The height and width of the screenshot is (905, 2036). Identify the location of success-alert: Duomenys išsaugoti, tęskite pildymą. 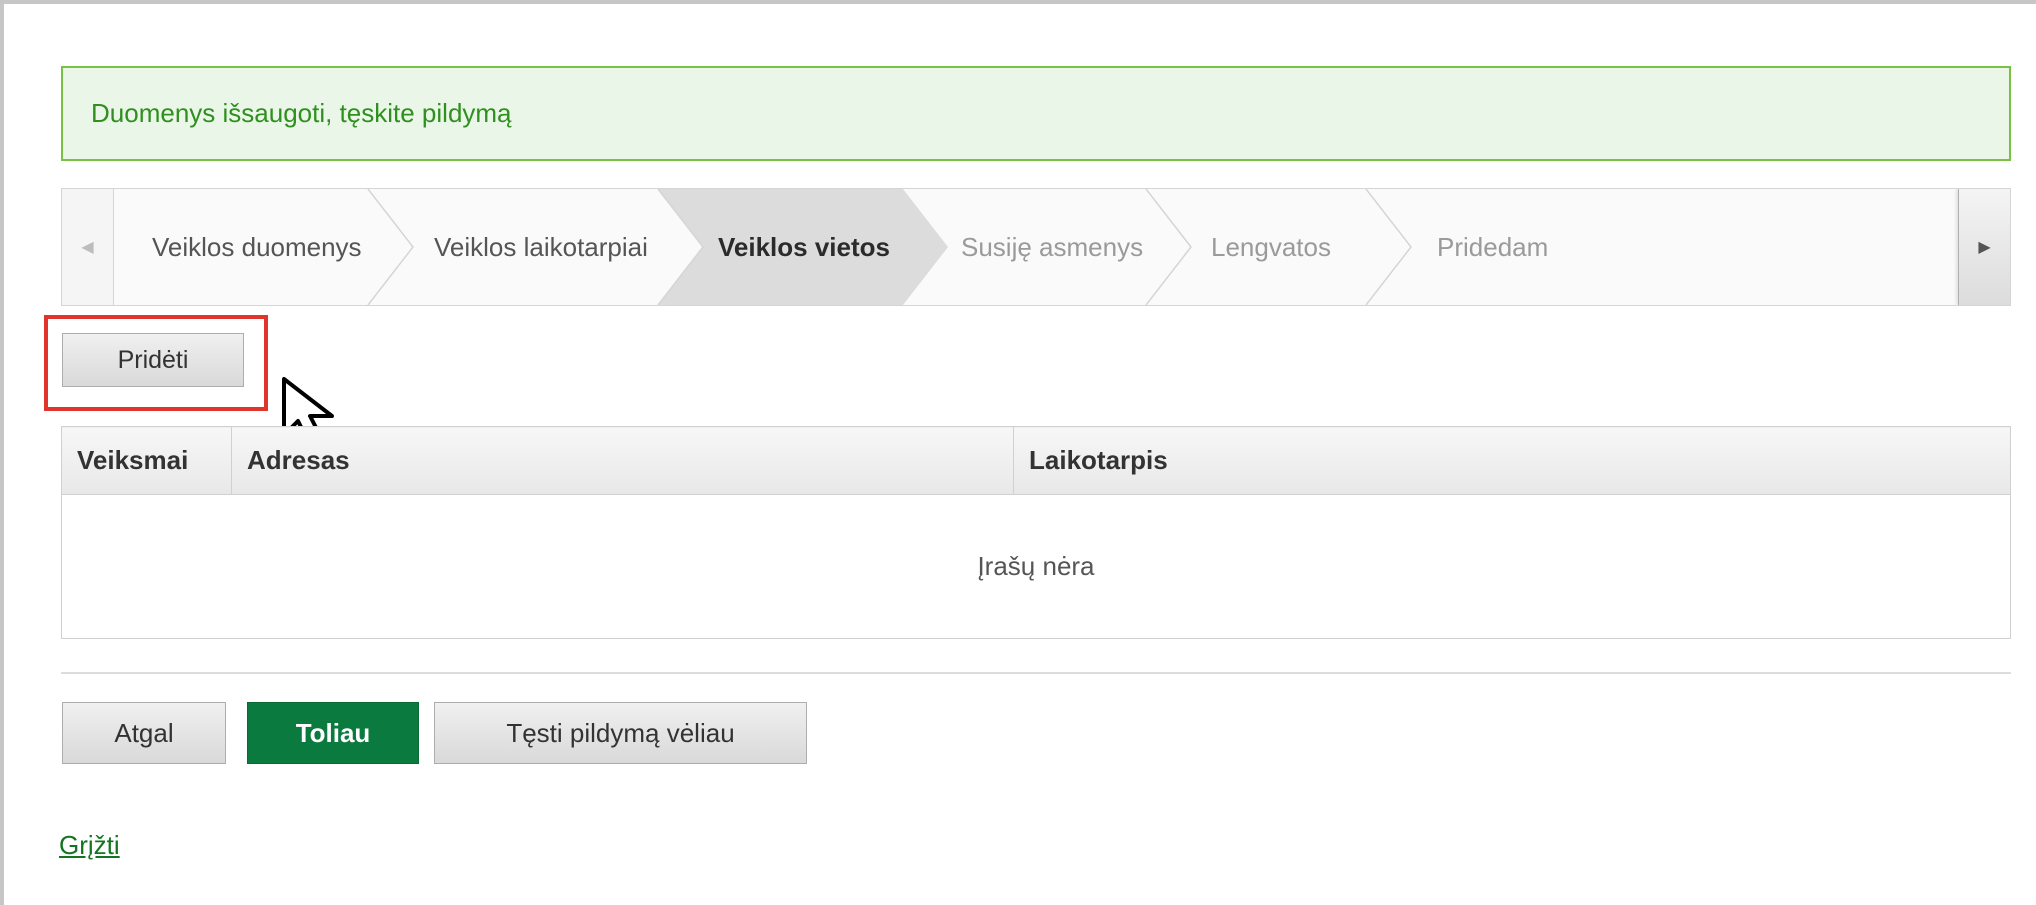
(1036, 113).